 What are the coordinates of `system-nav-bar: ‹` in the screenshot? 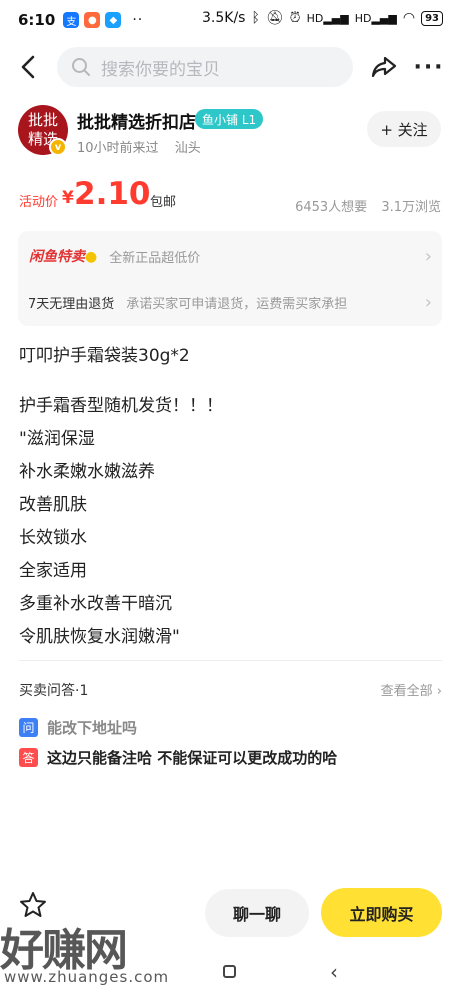 It's located at (230, 975).